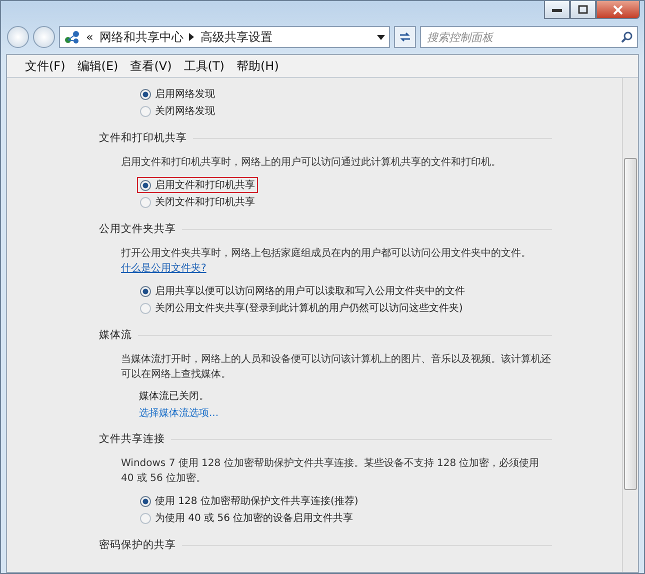 This screenshot has height=574, width=645. I want to click on search-icon, so click(627, 37).